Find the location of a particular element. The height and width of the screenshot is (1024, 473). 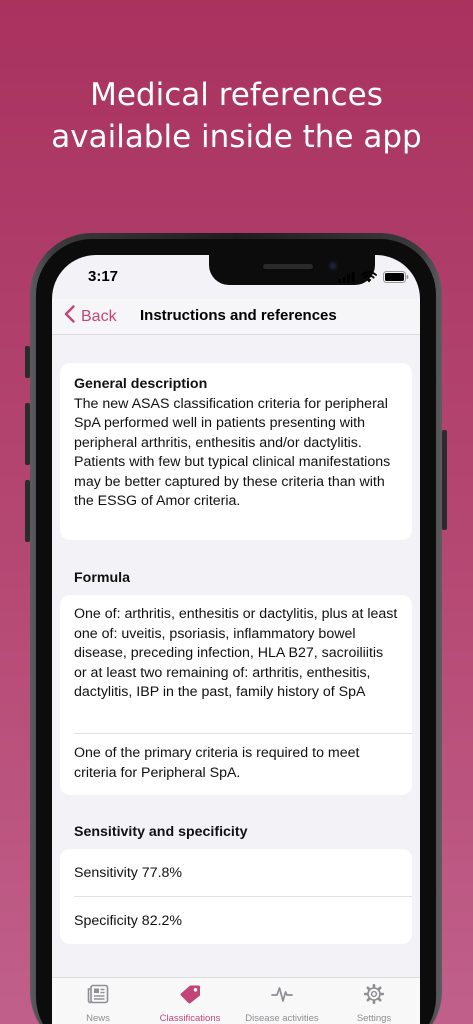

general-description-title: General description is located at coordinates (141, 384).